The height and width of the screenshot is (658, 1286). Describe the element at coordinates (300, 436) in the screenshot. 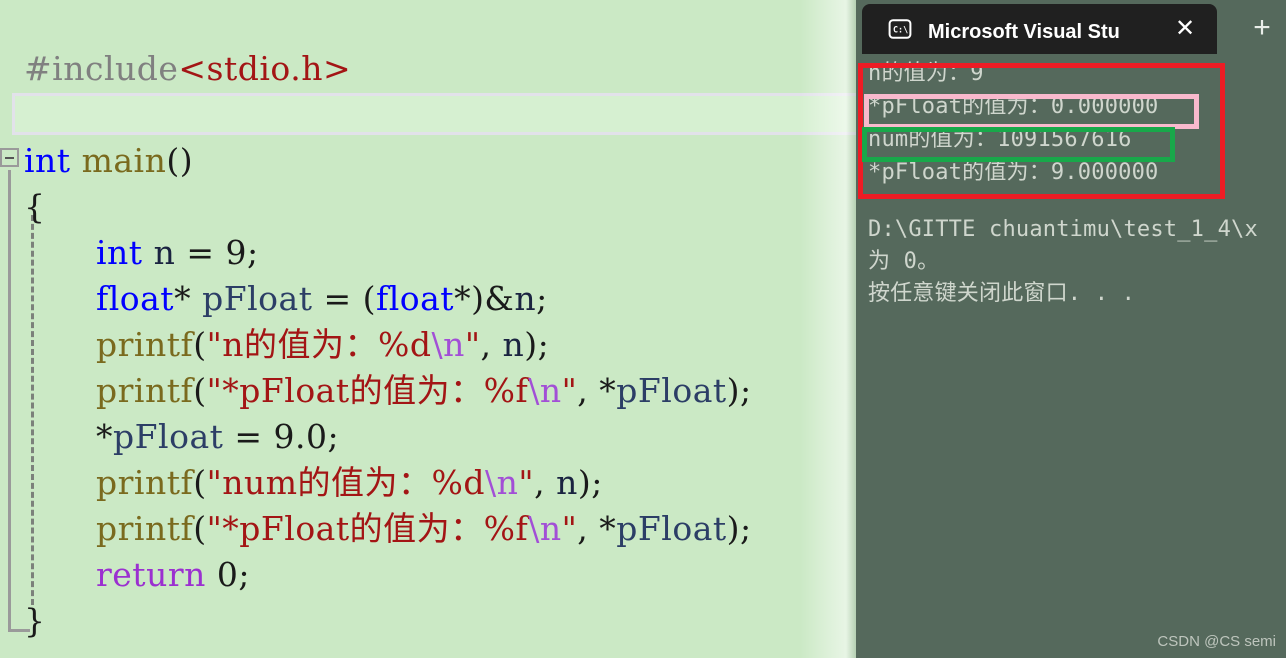

I see `code-token: 9.0` at that location.